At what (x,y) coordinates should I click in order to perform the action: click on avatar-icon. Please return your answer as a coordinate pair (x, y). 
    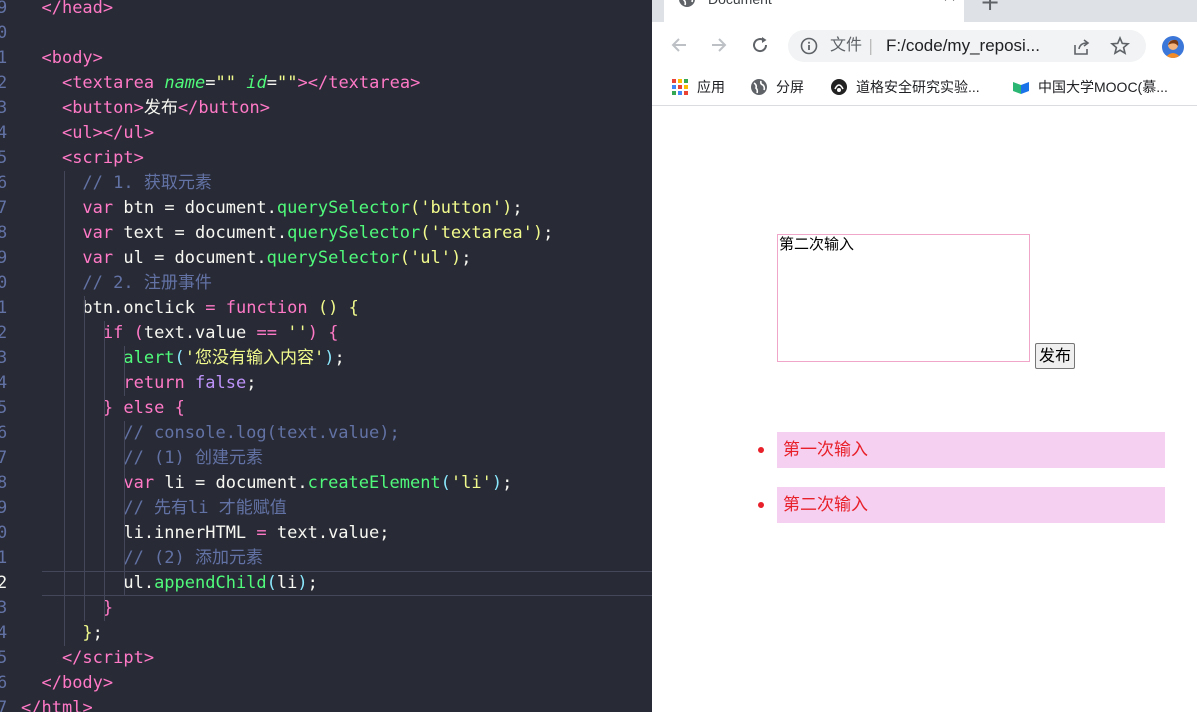
    Looking at the image, I should click on (1173, 48).